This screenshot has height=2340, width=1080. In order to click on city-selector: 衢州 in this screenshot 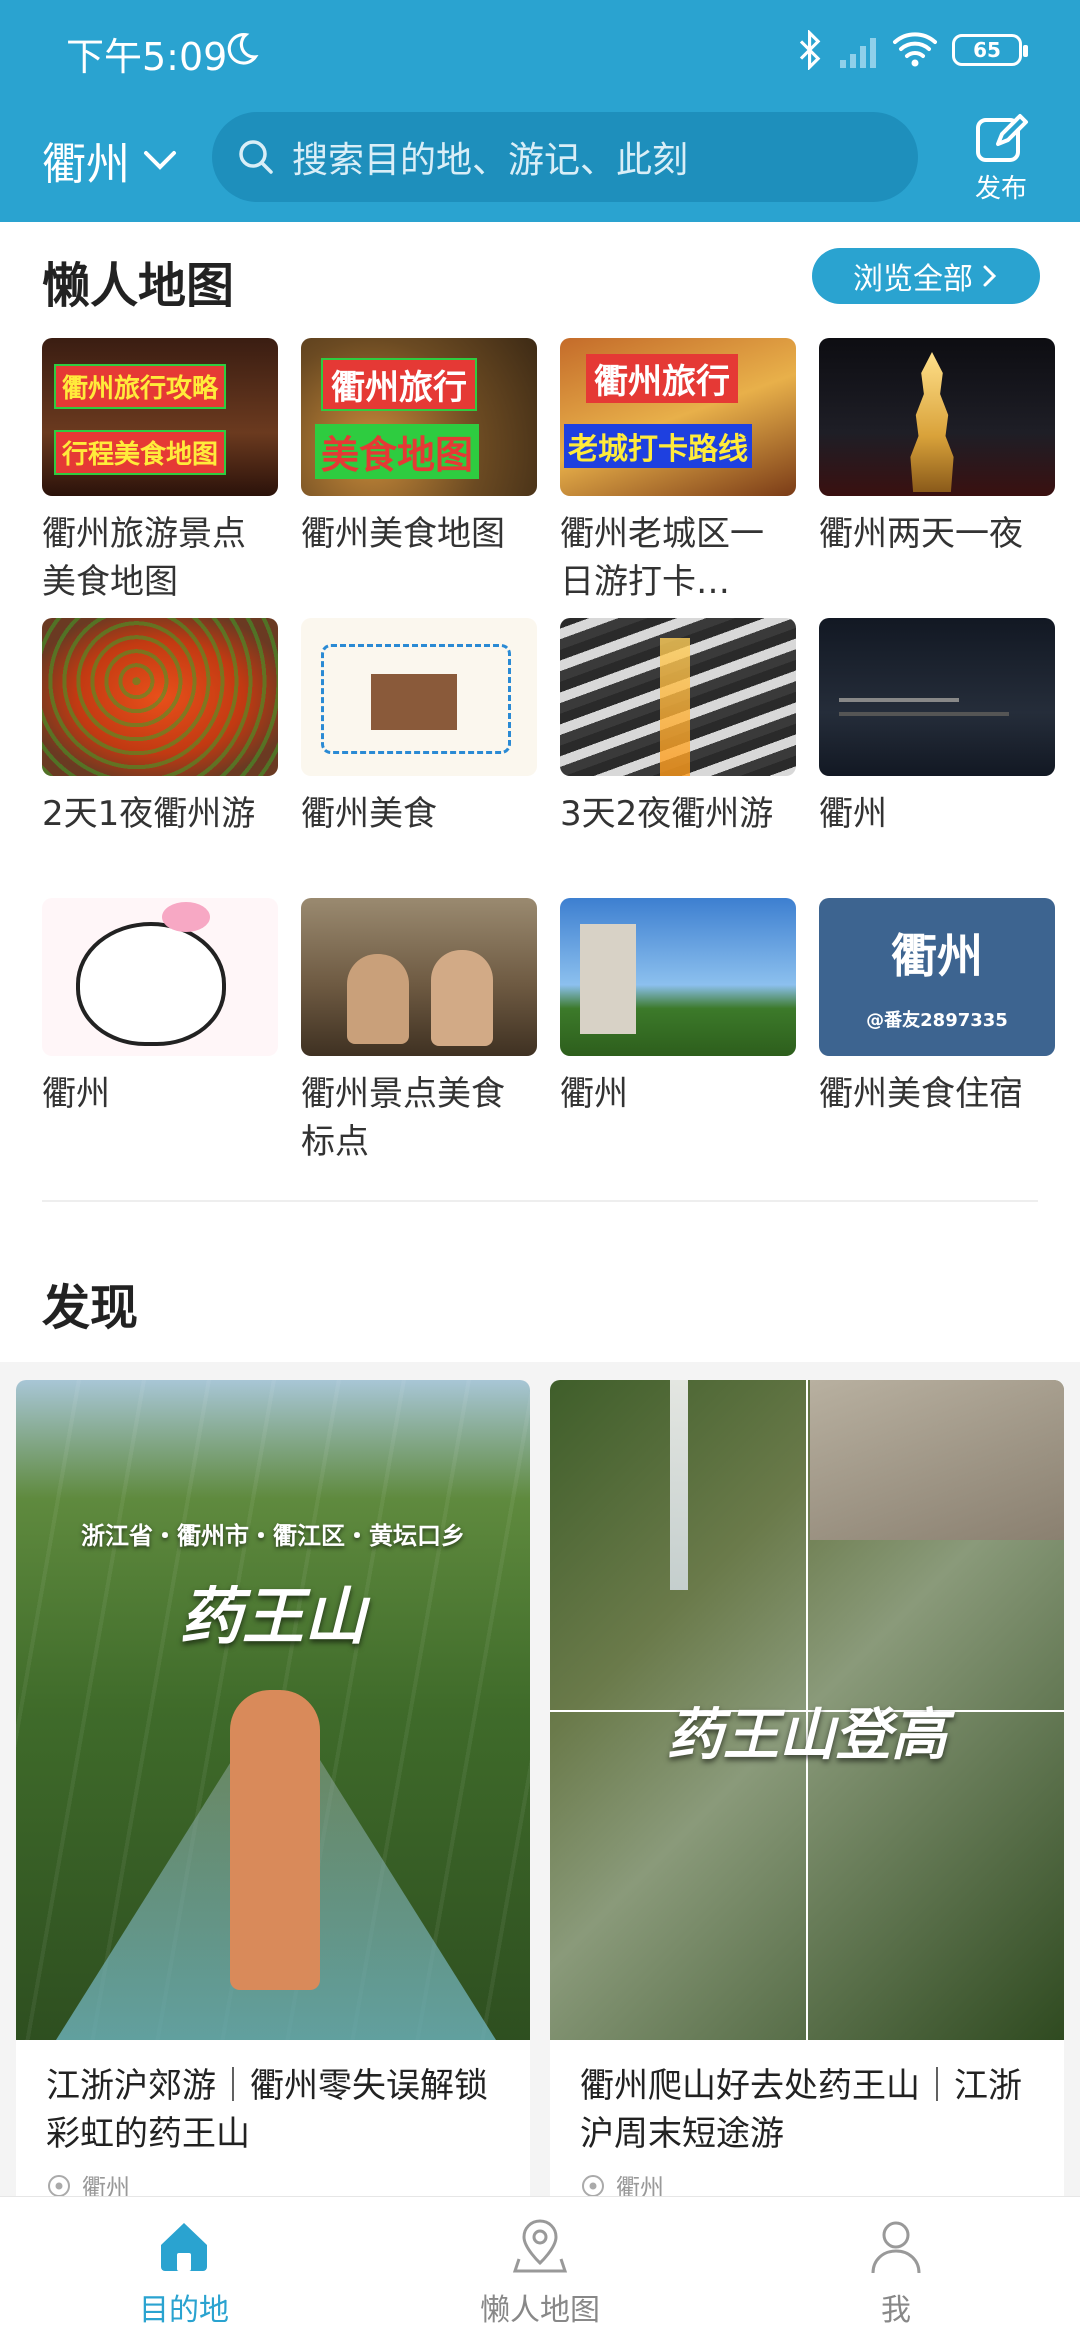, I will do `click(111, 160)`.